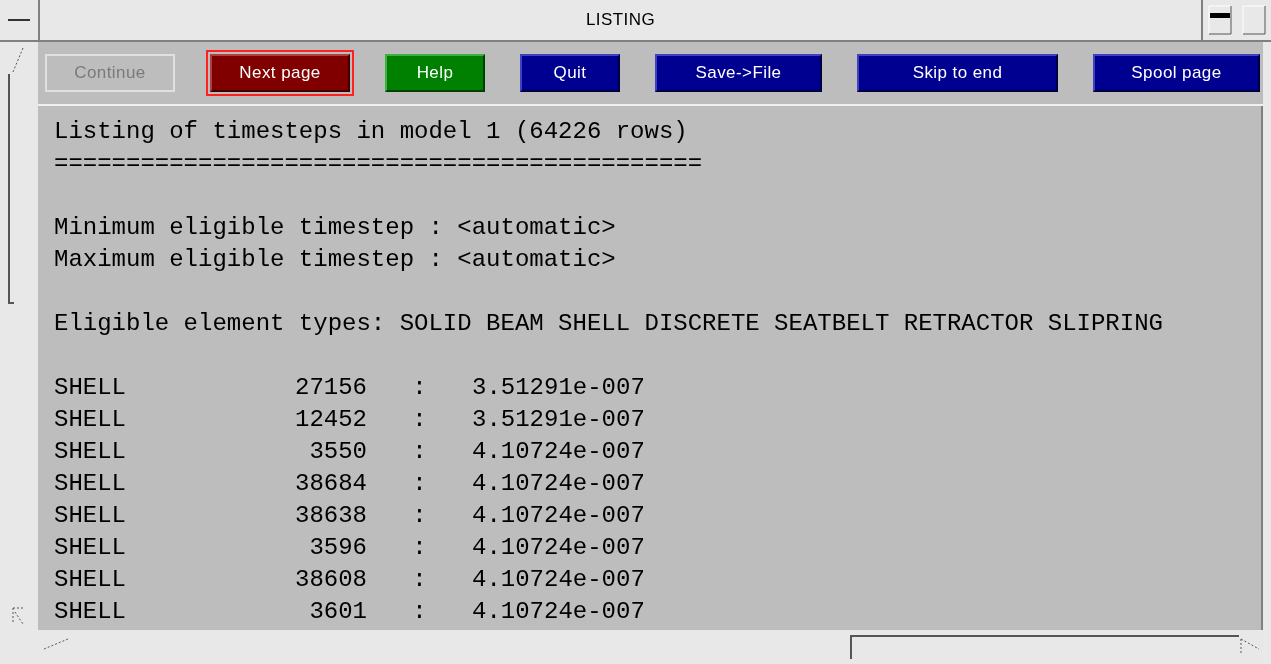  What do you see at coordinates (1254, 20) in the screenshot?
I see `maximize-icon` at bounding box center [1254, 20].